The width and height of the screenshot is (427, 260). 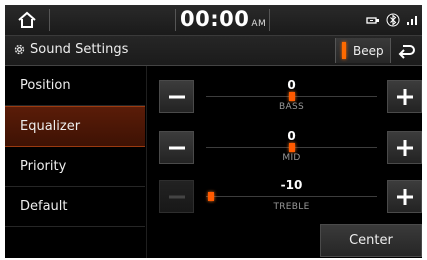 What do you see at coordinates (291, 136) in the screenshot?
I see `mid-value: 0` at bounding box center [291, 136].